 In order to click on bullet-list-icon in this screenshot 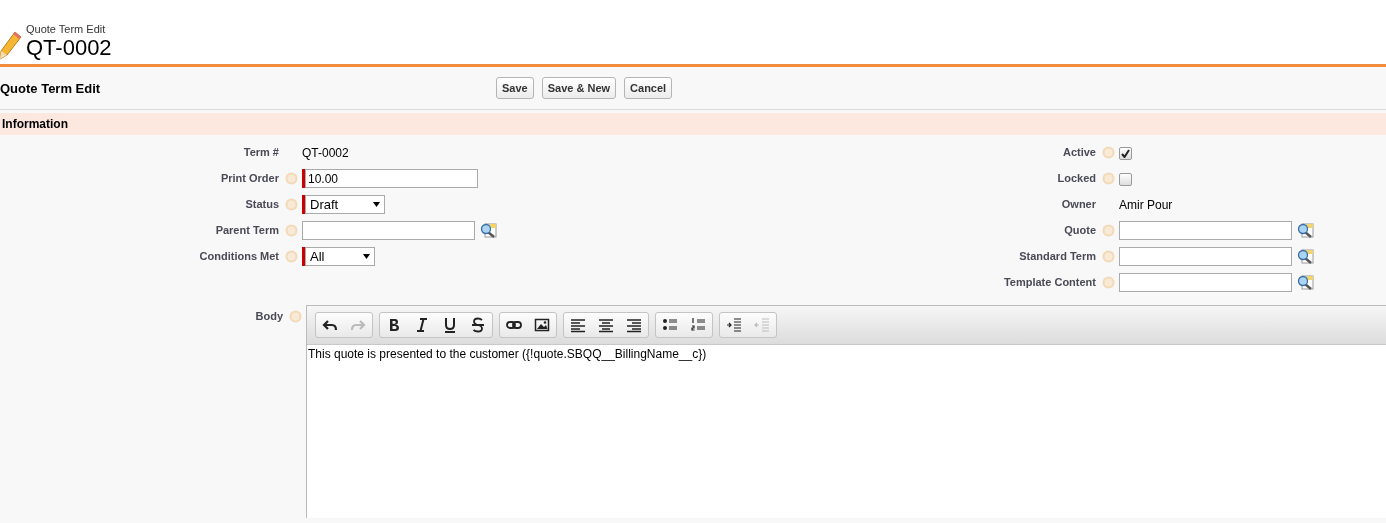, I will do `click(670, 325)`.